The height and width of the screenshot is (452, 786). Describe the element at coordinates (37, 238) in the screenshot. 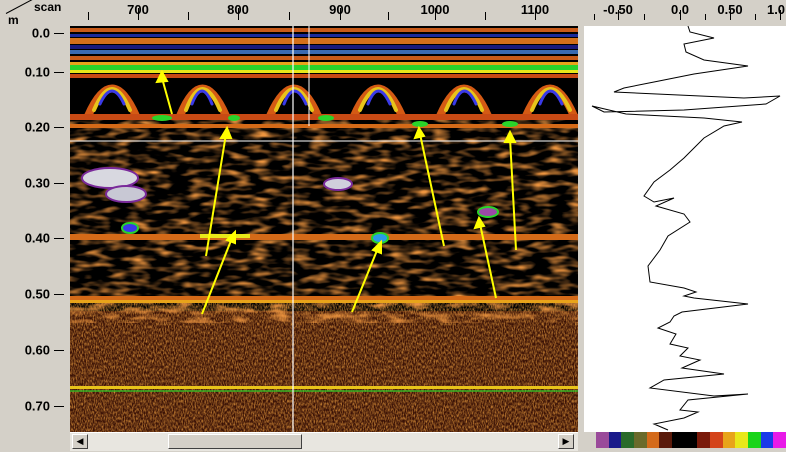

I see `depth-tick-label: 0.40` at that location.